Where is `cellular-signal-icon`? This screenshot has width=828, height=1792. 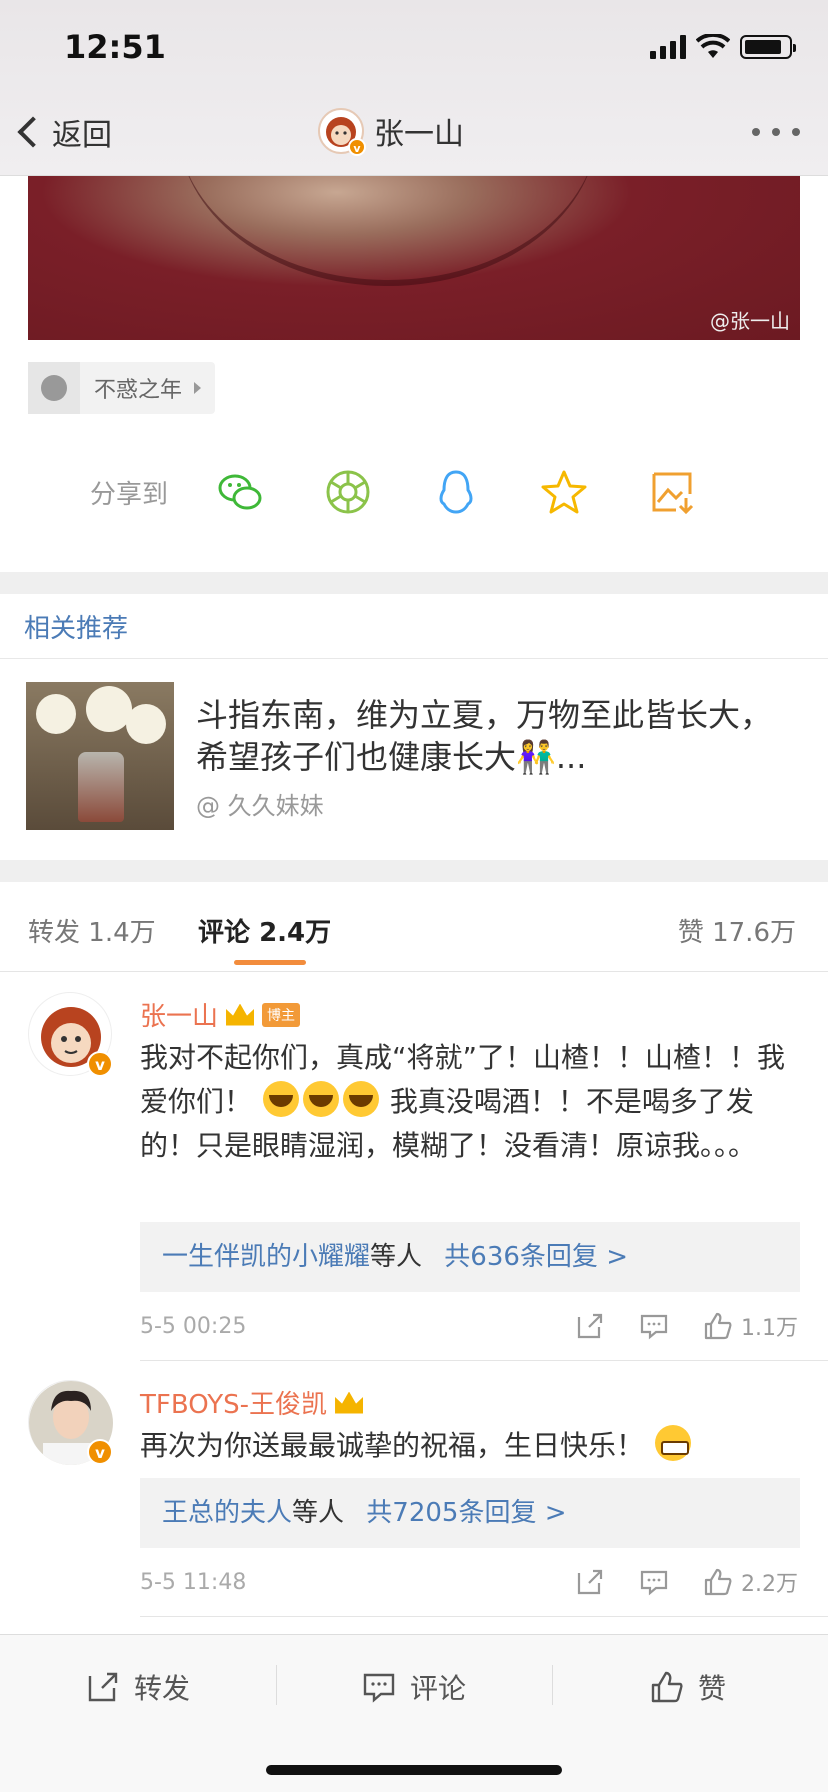 cellular-signal-icon is located at coordinates (668, 47).